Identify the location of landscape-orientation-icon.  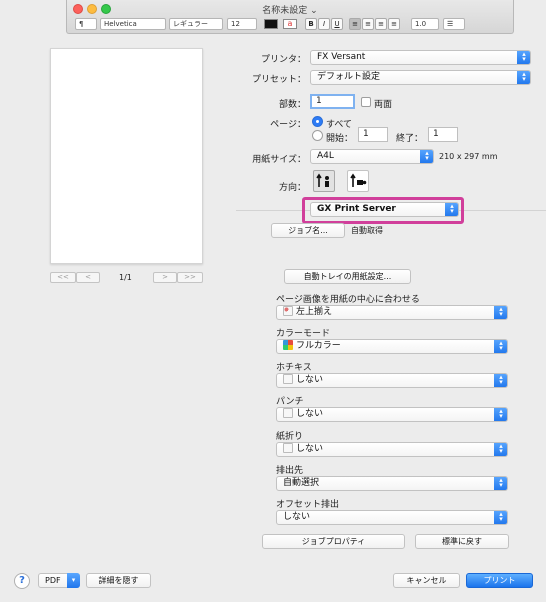
(358, 180).